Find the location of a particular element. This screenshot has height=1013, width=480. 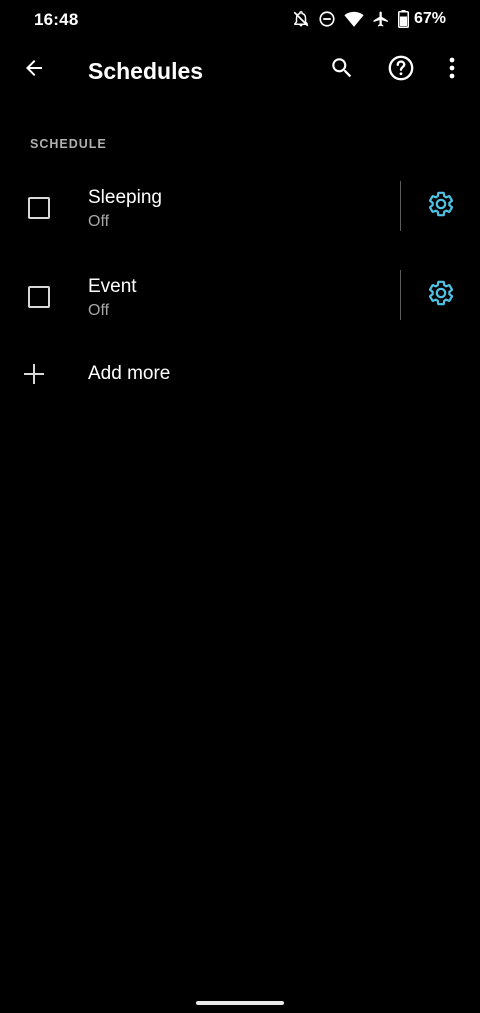

arrow-back-icon is located at coordinates (34, 70).